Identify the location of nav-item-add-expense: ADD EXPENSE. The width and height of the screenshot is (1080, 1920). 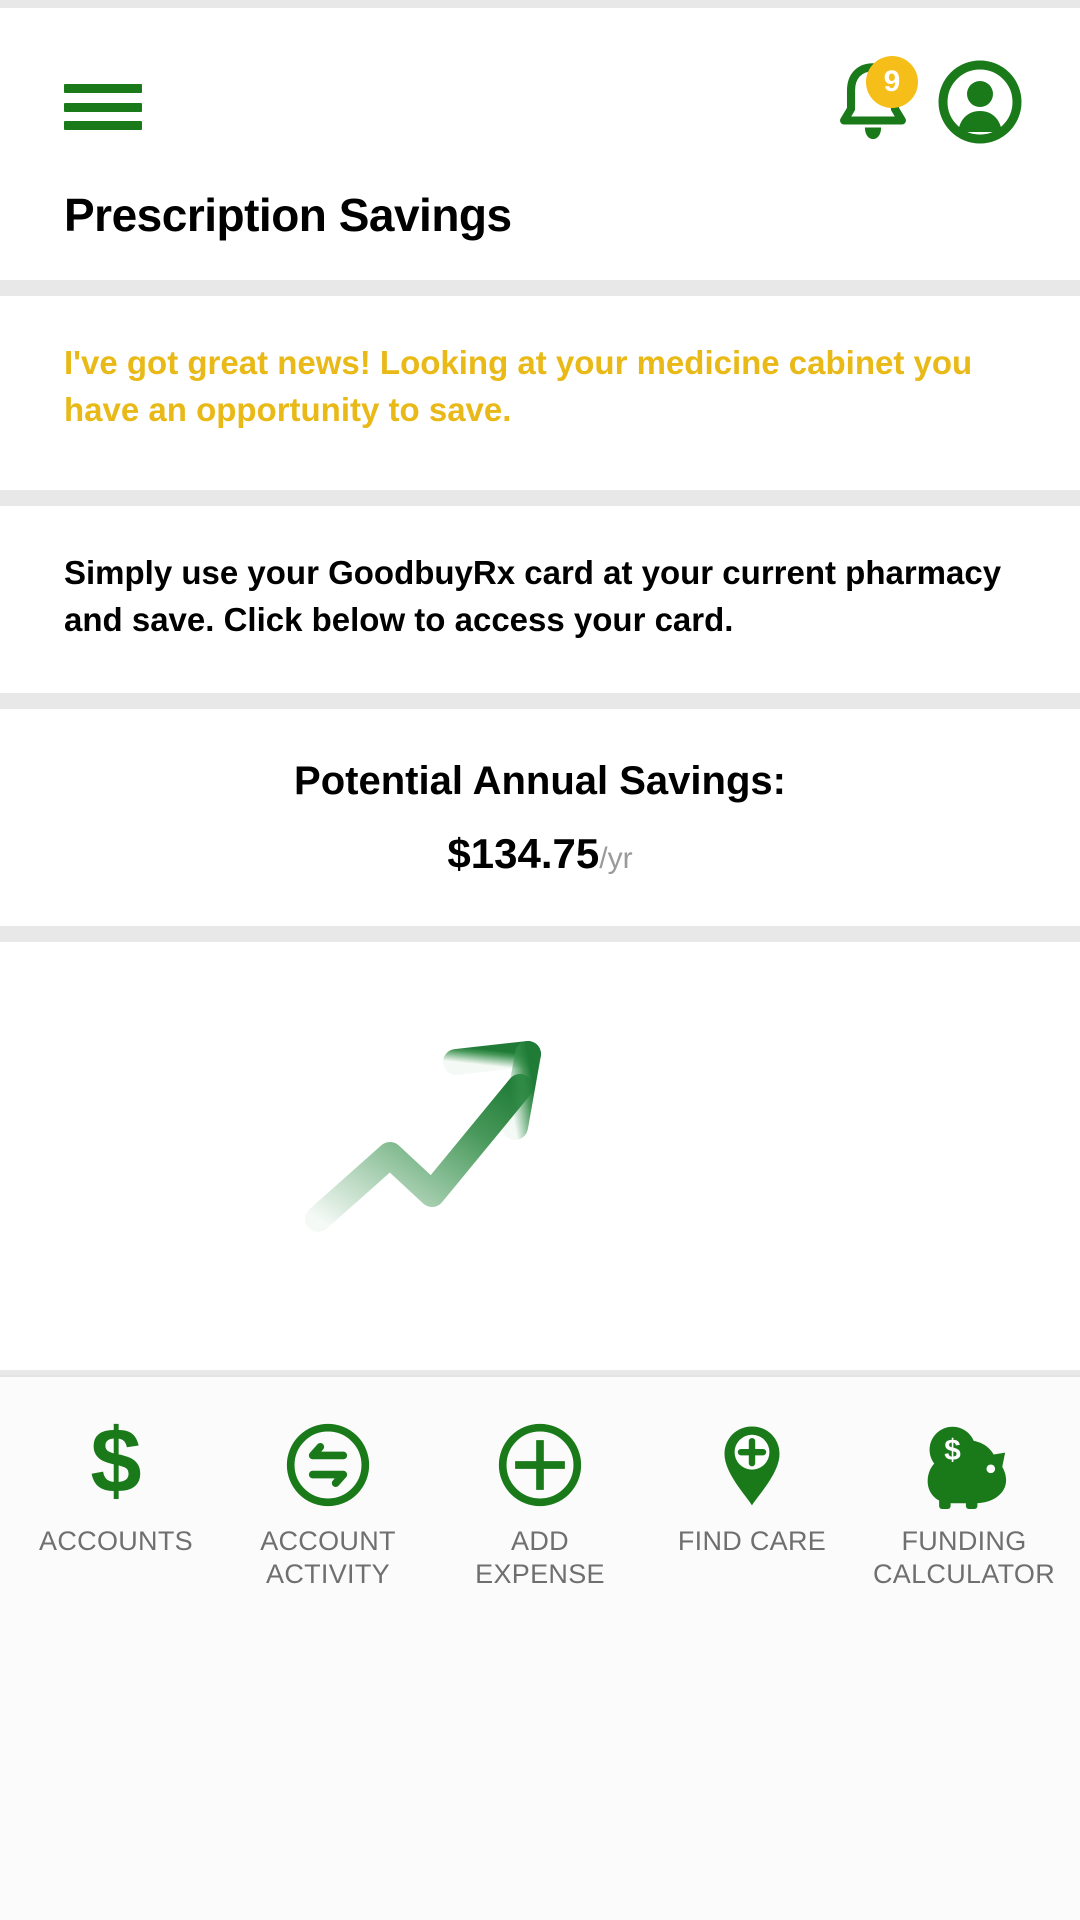
(540, 1505).